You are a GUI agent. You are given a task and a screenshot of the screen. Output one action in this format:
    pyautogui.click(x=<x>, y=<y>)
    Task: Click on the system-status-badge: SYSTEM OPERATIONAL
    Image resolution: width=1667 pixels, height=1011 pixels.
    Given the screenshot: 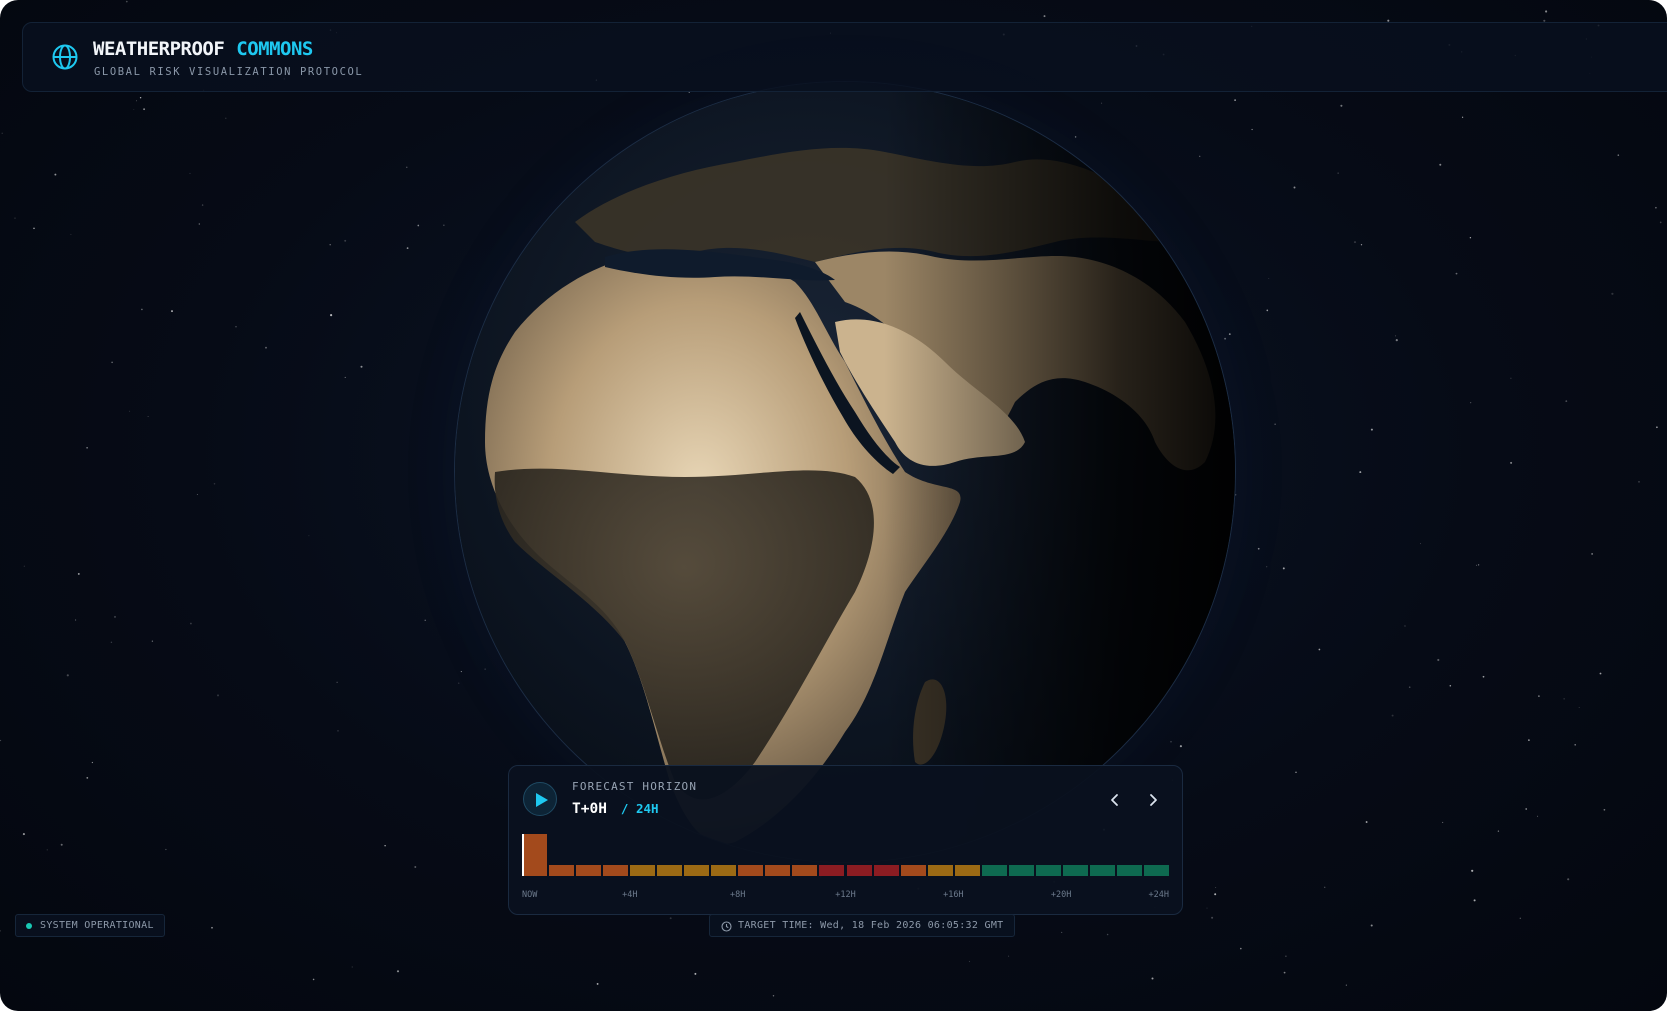 What is the action you would take?
    pyautogui.click(x=90, y=925)
    